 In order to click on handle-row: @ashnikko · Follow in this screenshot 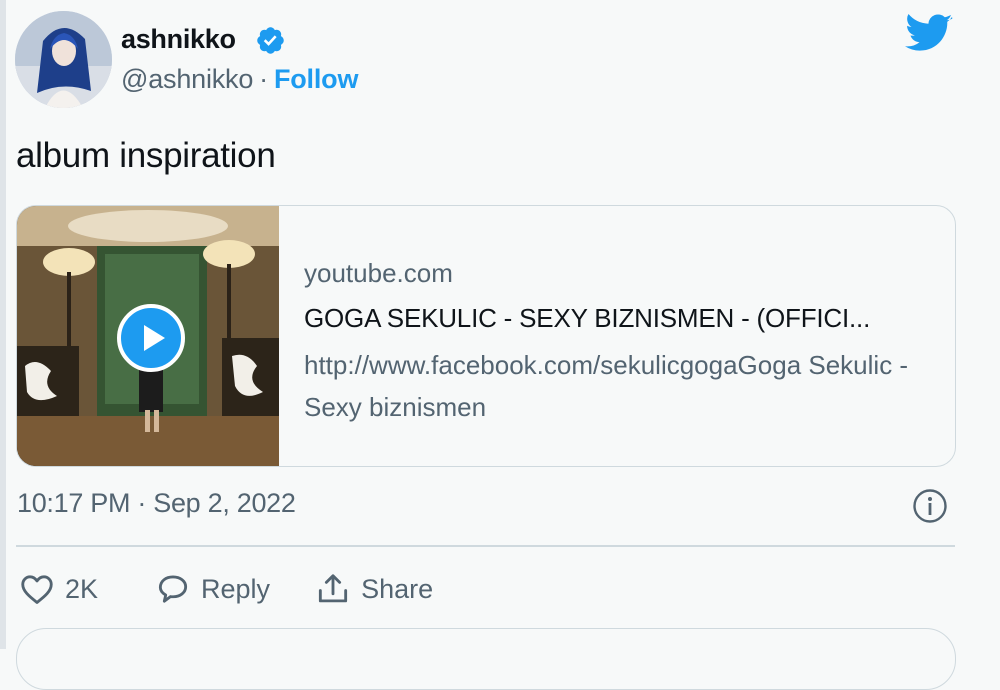, I will do `click(239, 79)`.